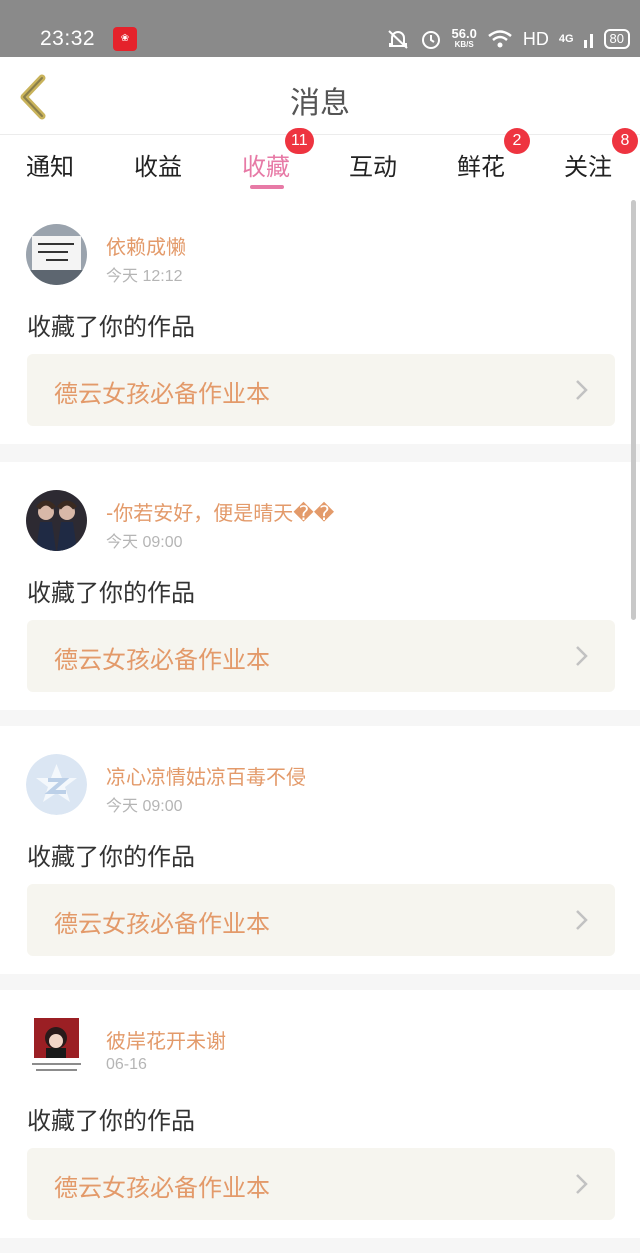 Image resolution: width=640 pixels, height=1253 pixels. Describe the element at coordinates (50, 164) in the screenshot. I see `tab-notifications: 通知` at that location.